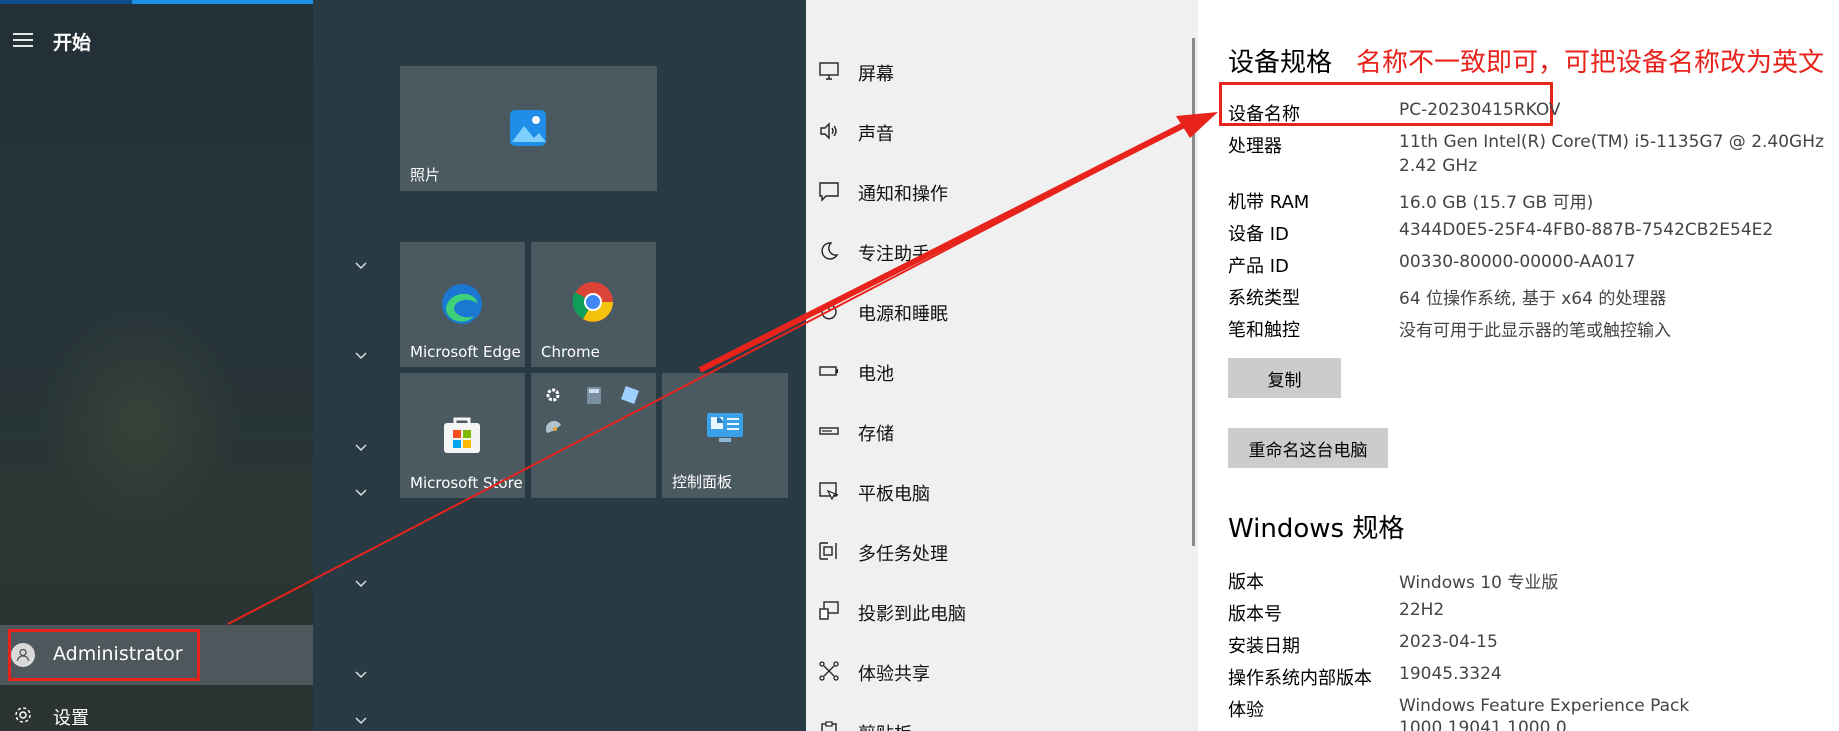 This screenshot has width=1839, height=731. I want to click on spec-value: 00330-80000-00000-AA017, so click(1517, 262).